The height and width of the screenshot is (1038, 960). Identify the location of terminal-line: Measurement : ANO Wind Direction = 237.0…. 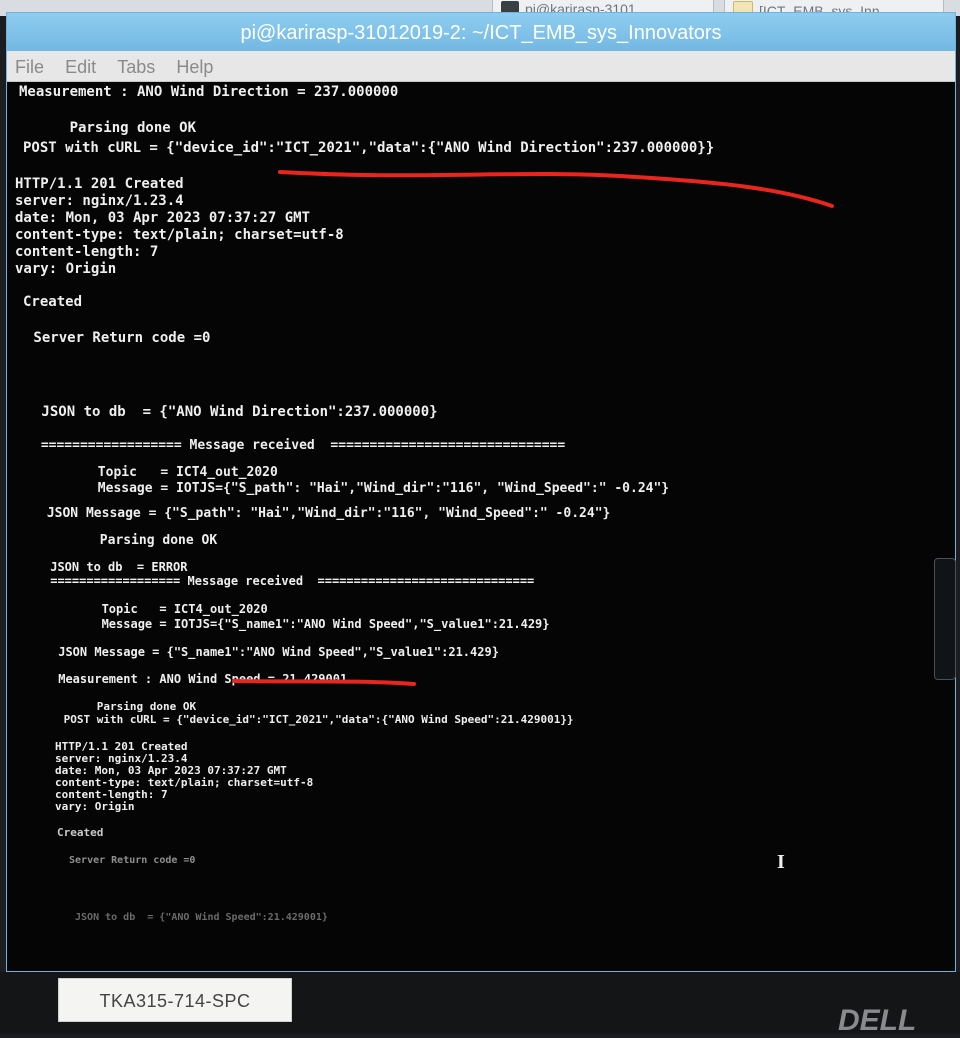
(209, 92).